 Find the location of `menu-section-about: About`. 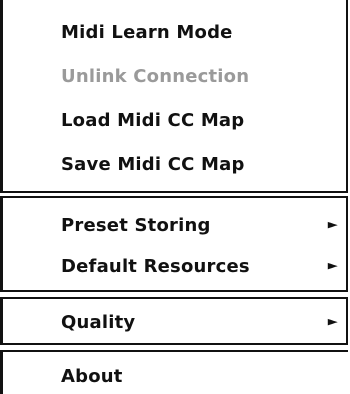

menu-section-about: About is located at coordinates (174, 372).